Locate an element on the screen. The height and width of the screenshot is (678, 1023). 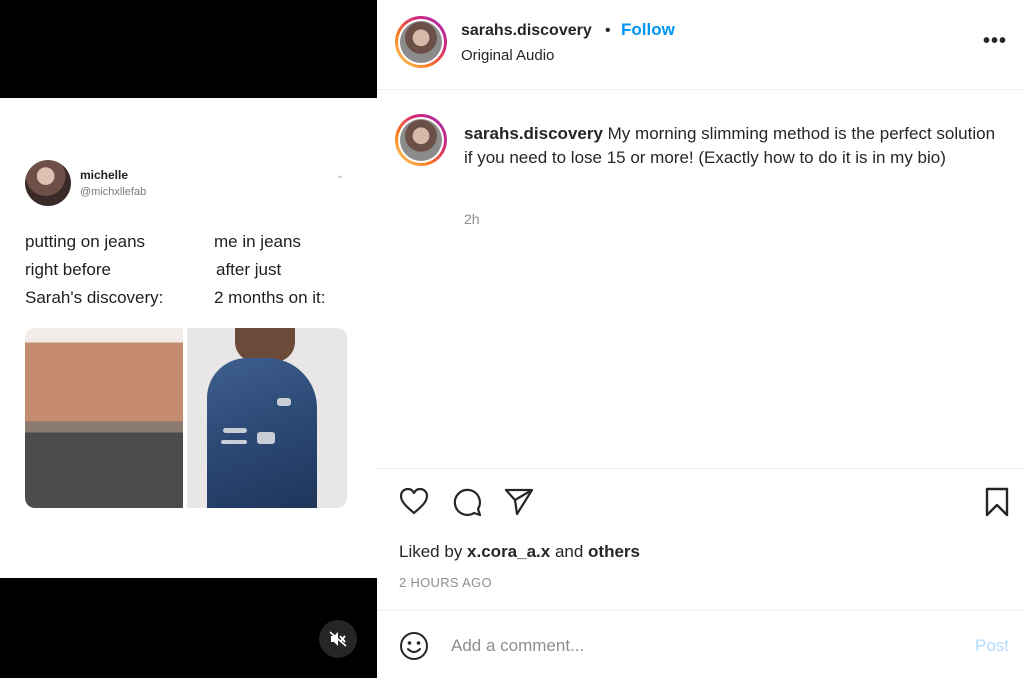
tweet-left-line-2: right before is located at coordinates (68, 269).